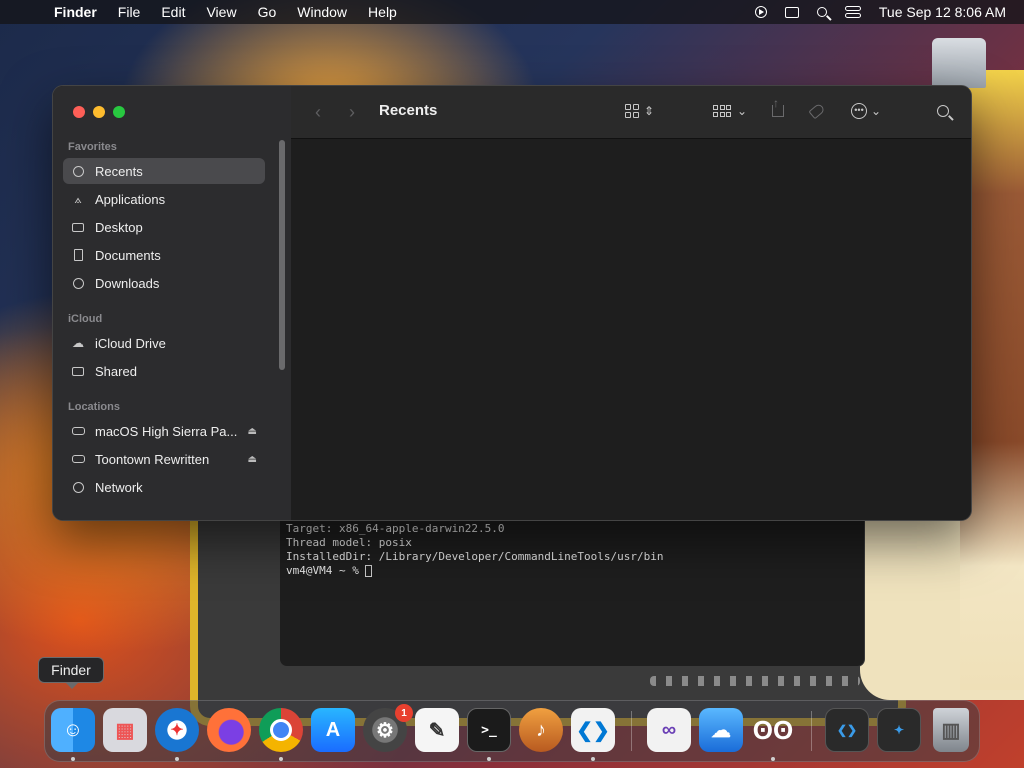  What do you see at coordinates (322, 12) in the screenshot?
I see `menu-window: Window` at bounding box center [322, 12].